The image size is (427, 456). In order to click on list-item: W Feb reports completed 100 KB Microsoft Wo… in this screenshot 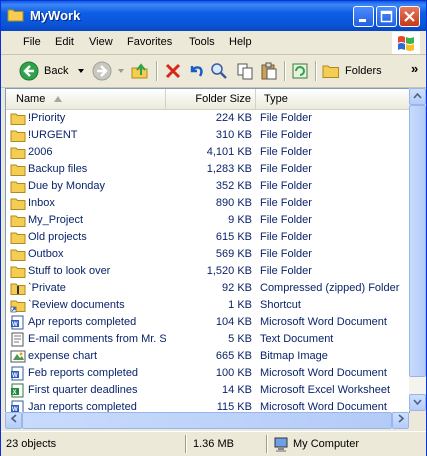, I will do `click(207, 373)`.